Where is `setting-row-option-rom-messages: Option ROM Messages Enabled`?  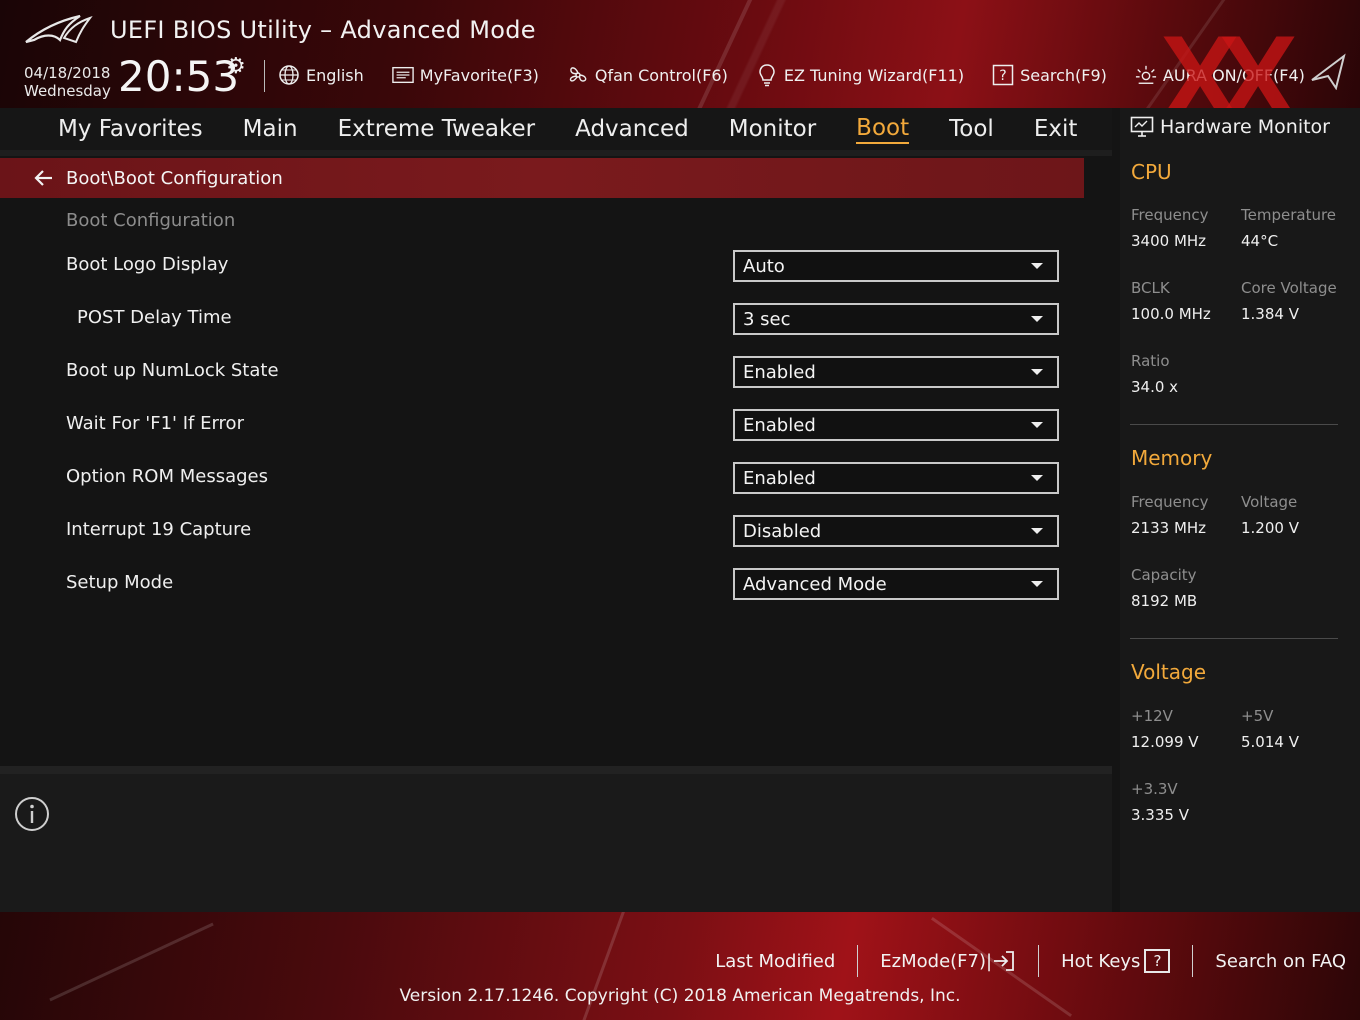 setting-row-option-rom-messages: Option ROM Messages Enabled is located at coordinates (556, 480).